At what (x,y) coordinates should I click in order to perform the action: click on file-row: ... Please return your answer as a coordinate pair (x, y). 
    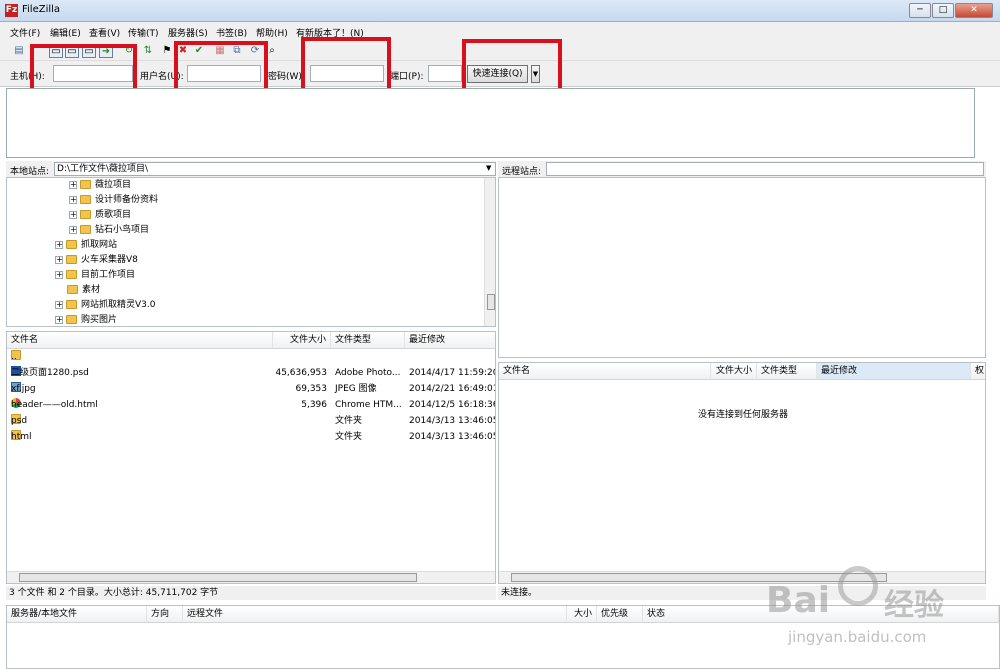
    Looking at the image, I should click on (251, 357).